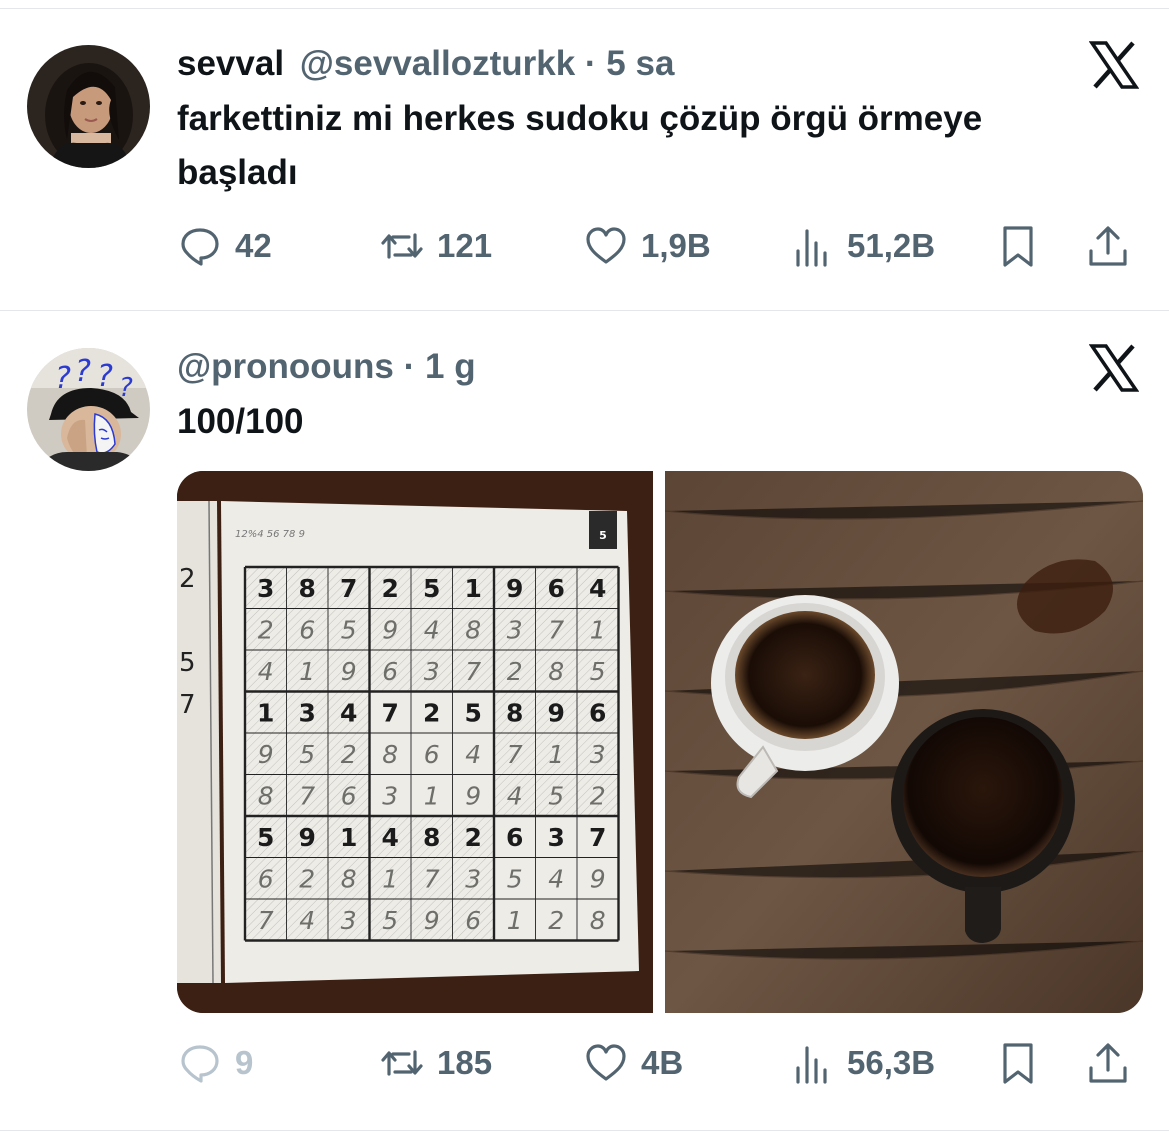  Describe the element at coordinates (88, 409) in the screenshot. I see `avatar: ? ? ? ?` at that location.